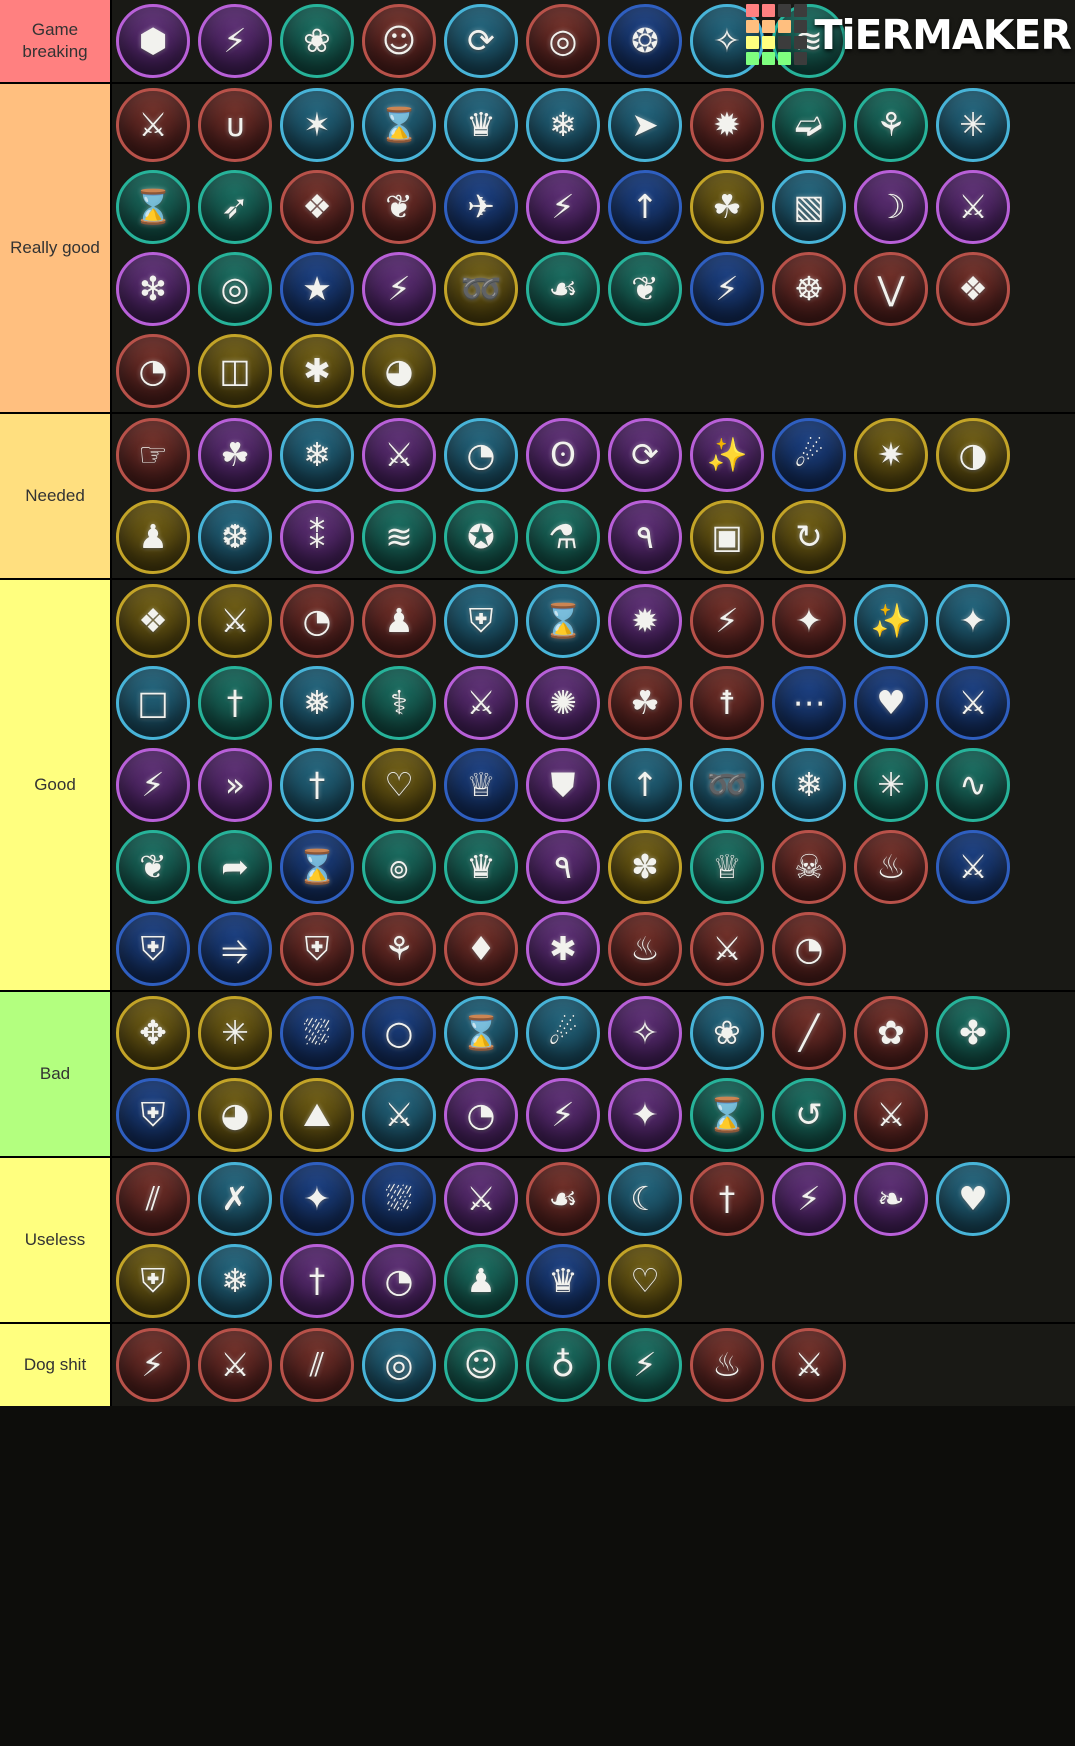 This screenshot has width=1075, height=1746. What do you see at coordinates (727, 1033) in the screenshot?
I see `tier-item-lotus-flower: ❀` at bounding box center [727, 1033].